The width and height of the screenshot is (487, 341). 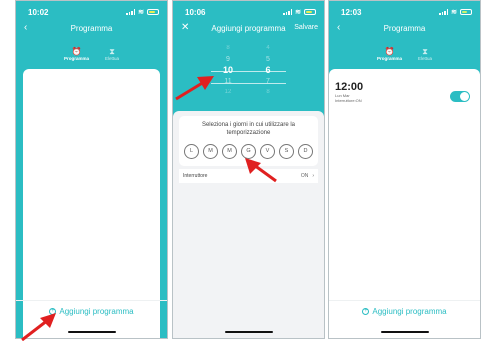 I want to click on switch-action-row: Interruttore ON ›, so click(x=248, y=176).